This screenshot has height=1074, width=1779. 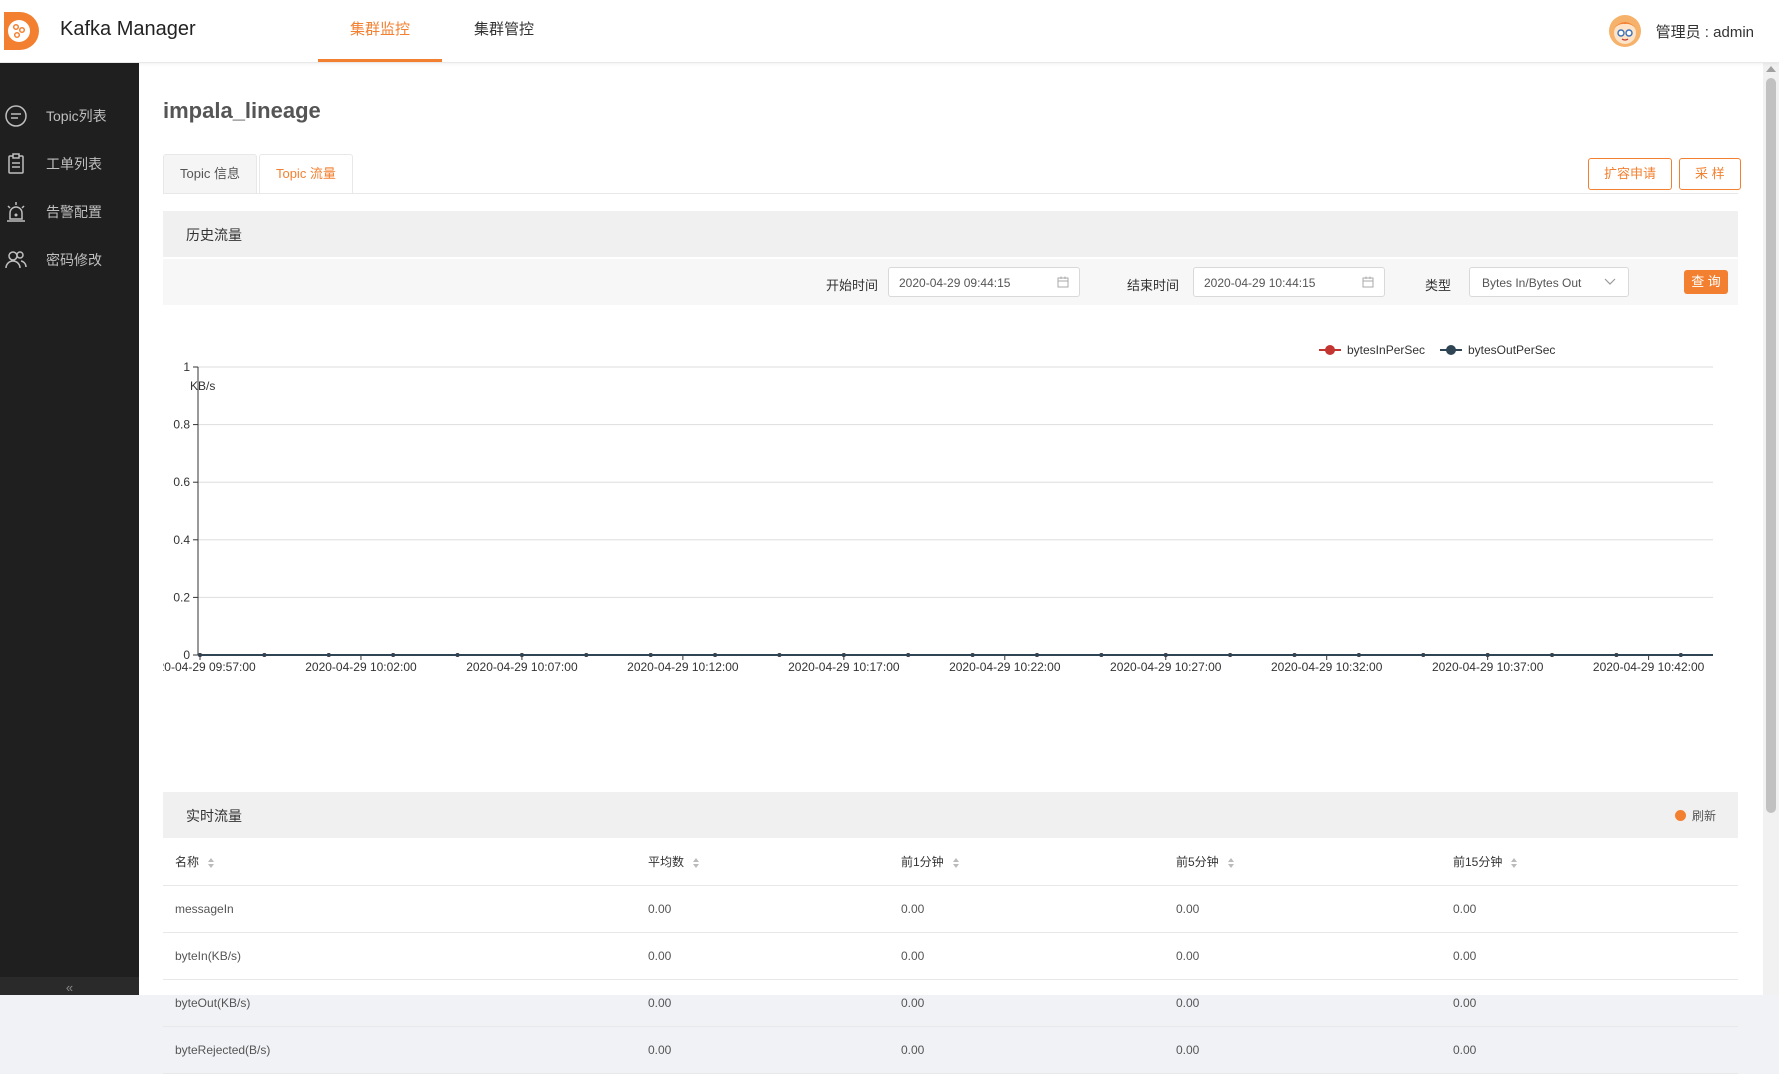 What do you see at coordinates (762, 862) in the screenshot?
I see `column-header-average: 平均数` at bounding box center [762, 862].